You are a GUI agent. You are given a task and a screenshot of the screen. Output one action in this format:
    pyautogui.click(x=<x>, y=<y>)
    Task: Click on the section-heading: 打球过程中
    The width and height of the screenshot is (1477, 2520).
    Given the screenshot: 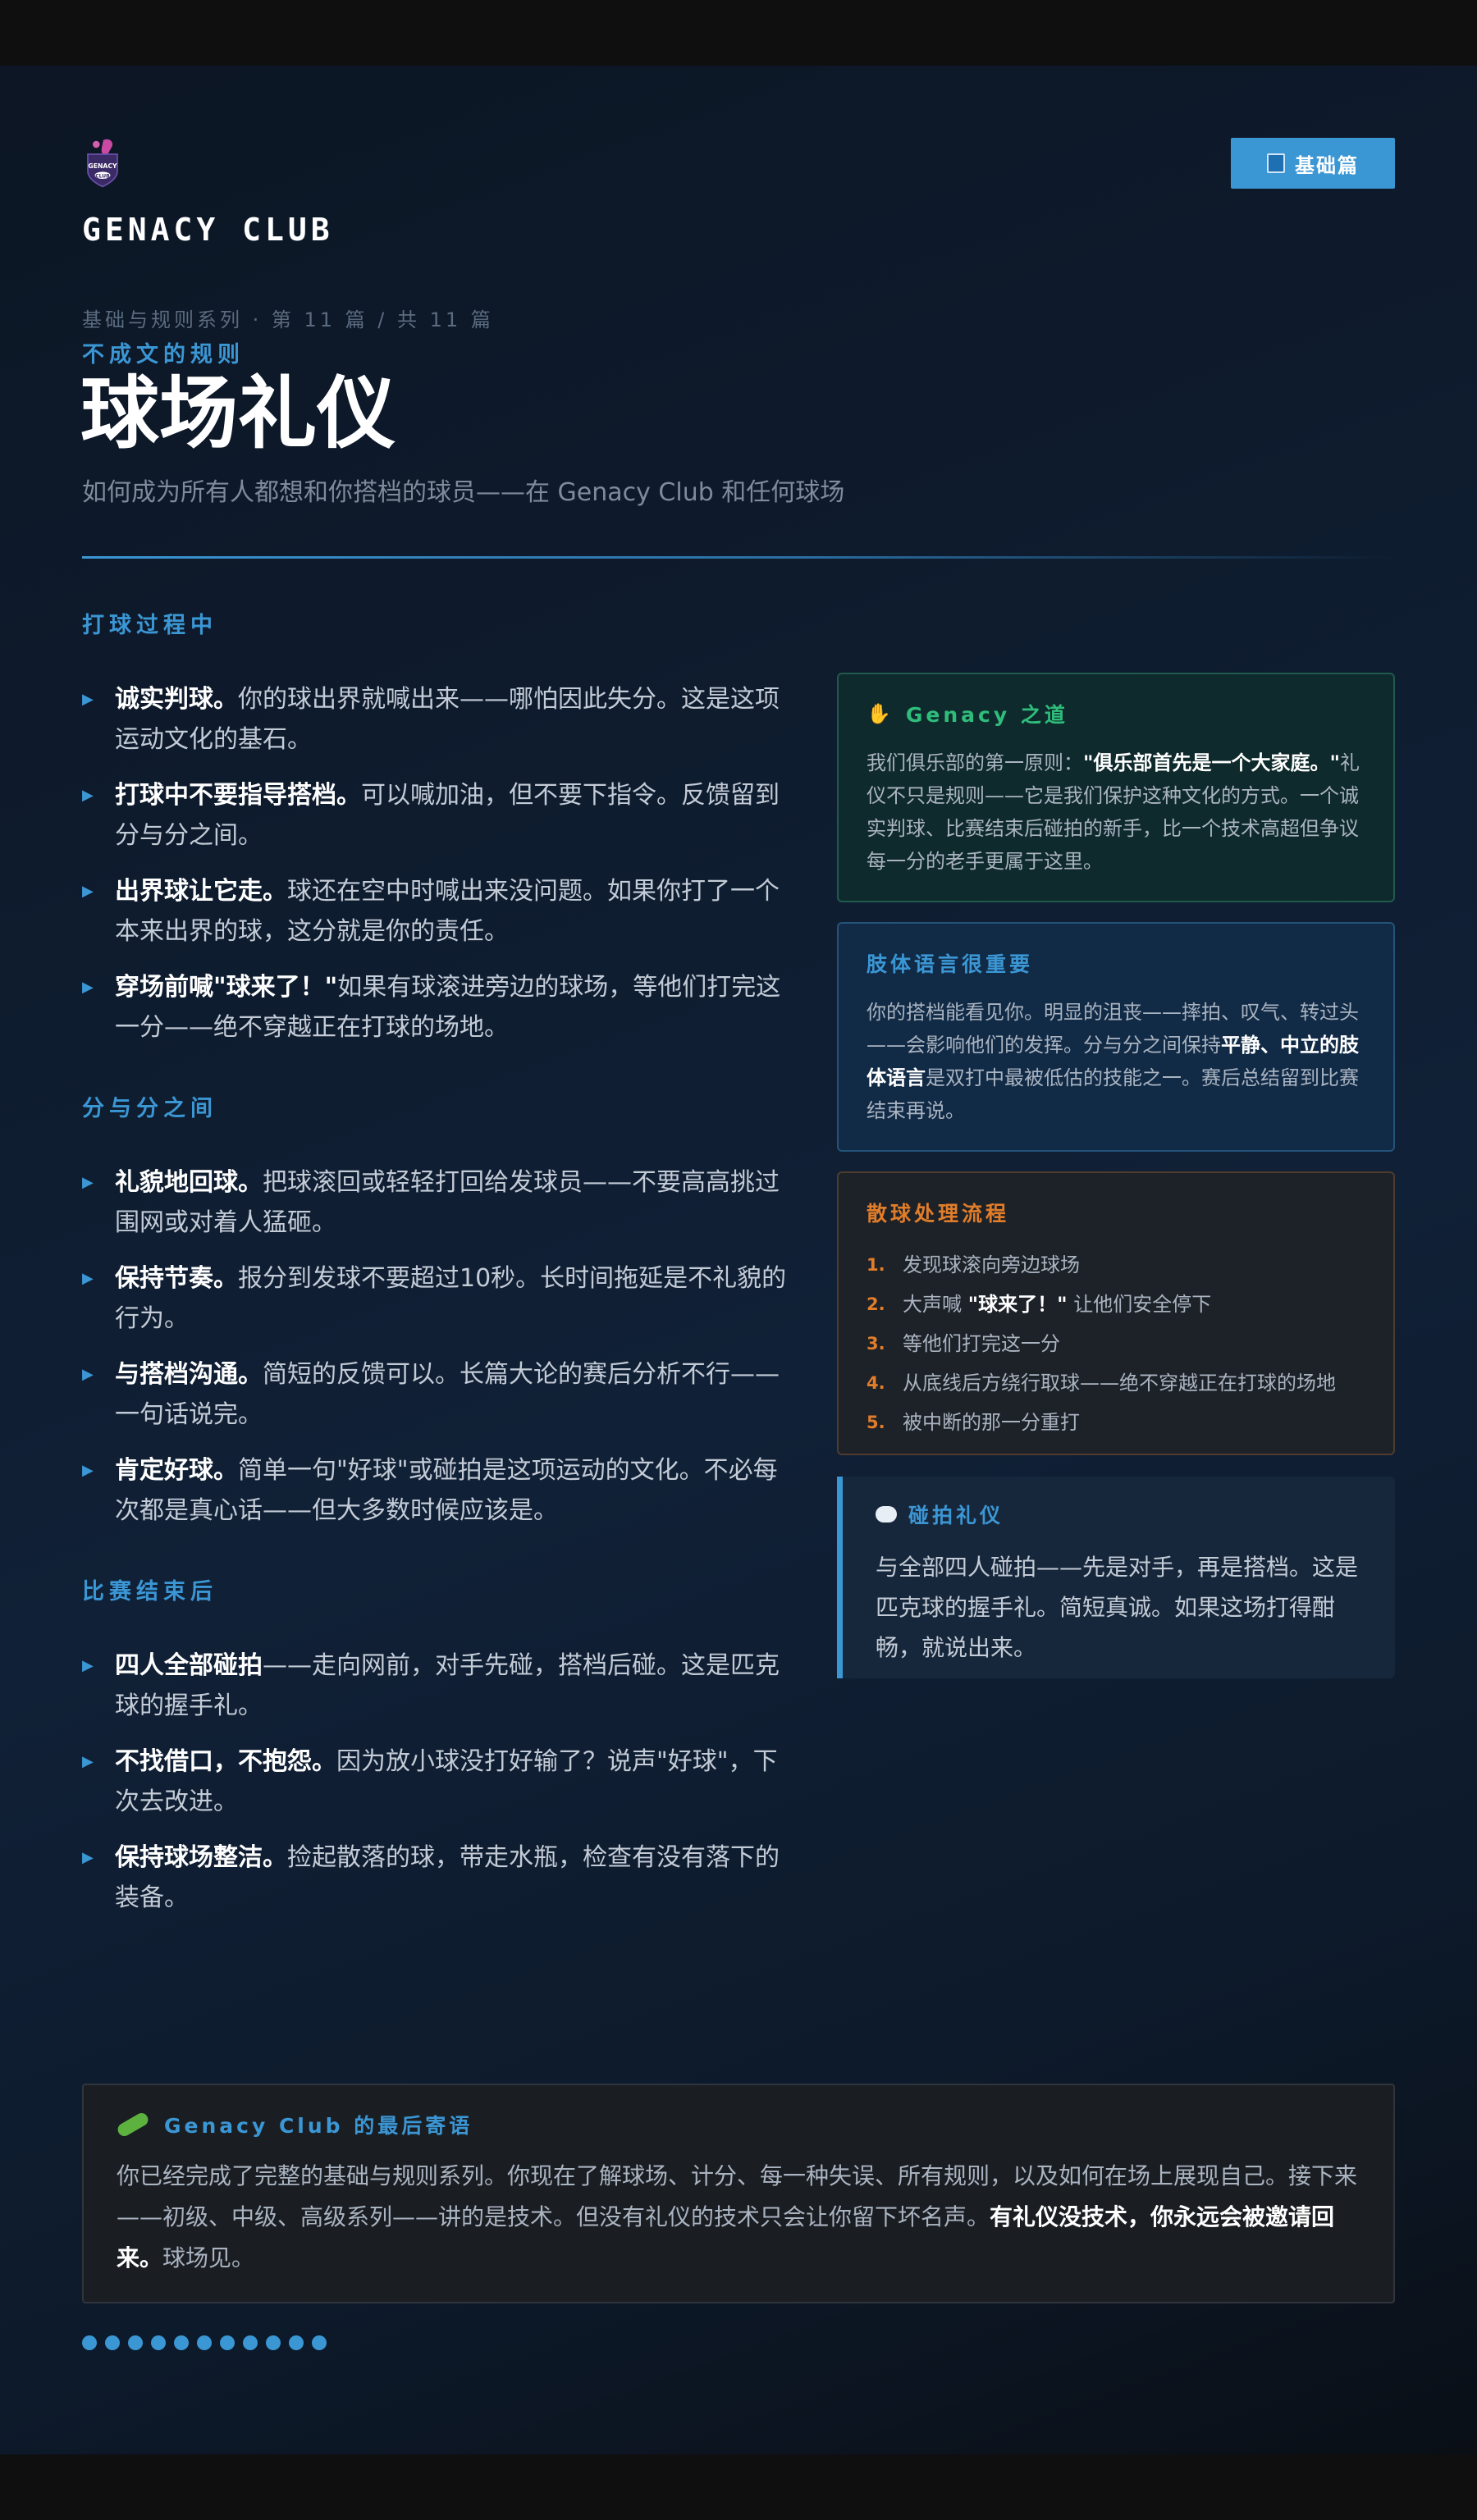 What is the action you would take?
    pyautogui.click(x=149, y=625)
    